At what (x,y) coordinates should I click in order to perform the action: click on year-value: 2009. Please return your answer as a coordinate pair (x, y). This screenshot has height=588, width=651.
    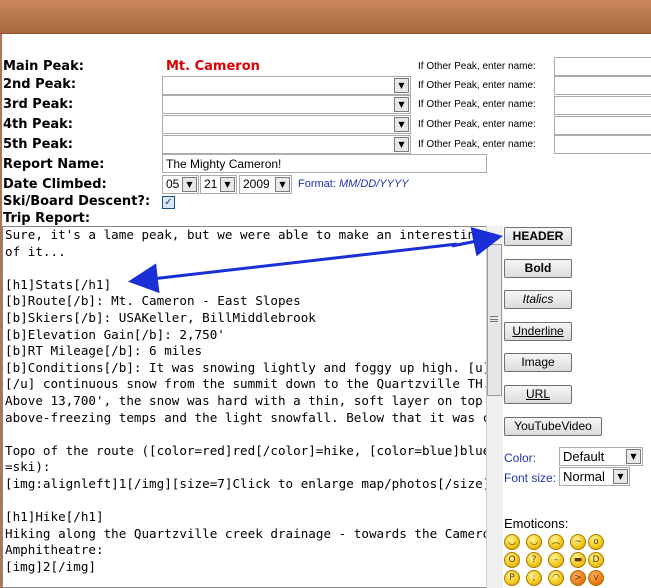
    Looking at the image, I should click on (256, 184).